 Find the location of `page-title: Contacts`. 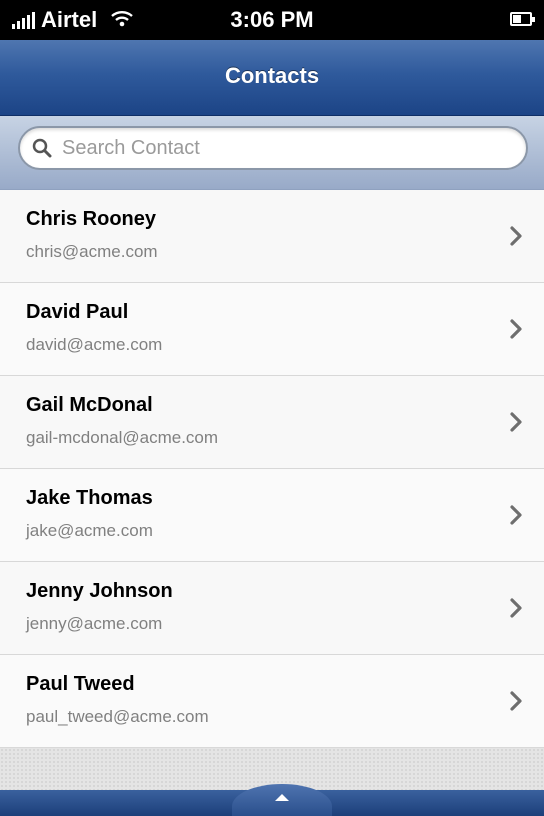

page-title: Contacts is located at coordinates (272, 75).